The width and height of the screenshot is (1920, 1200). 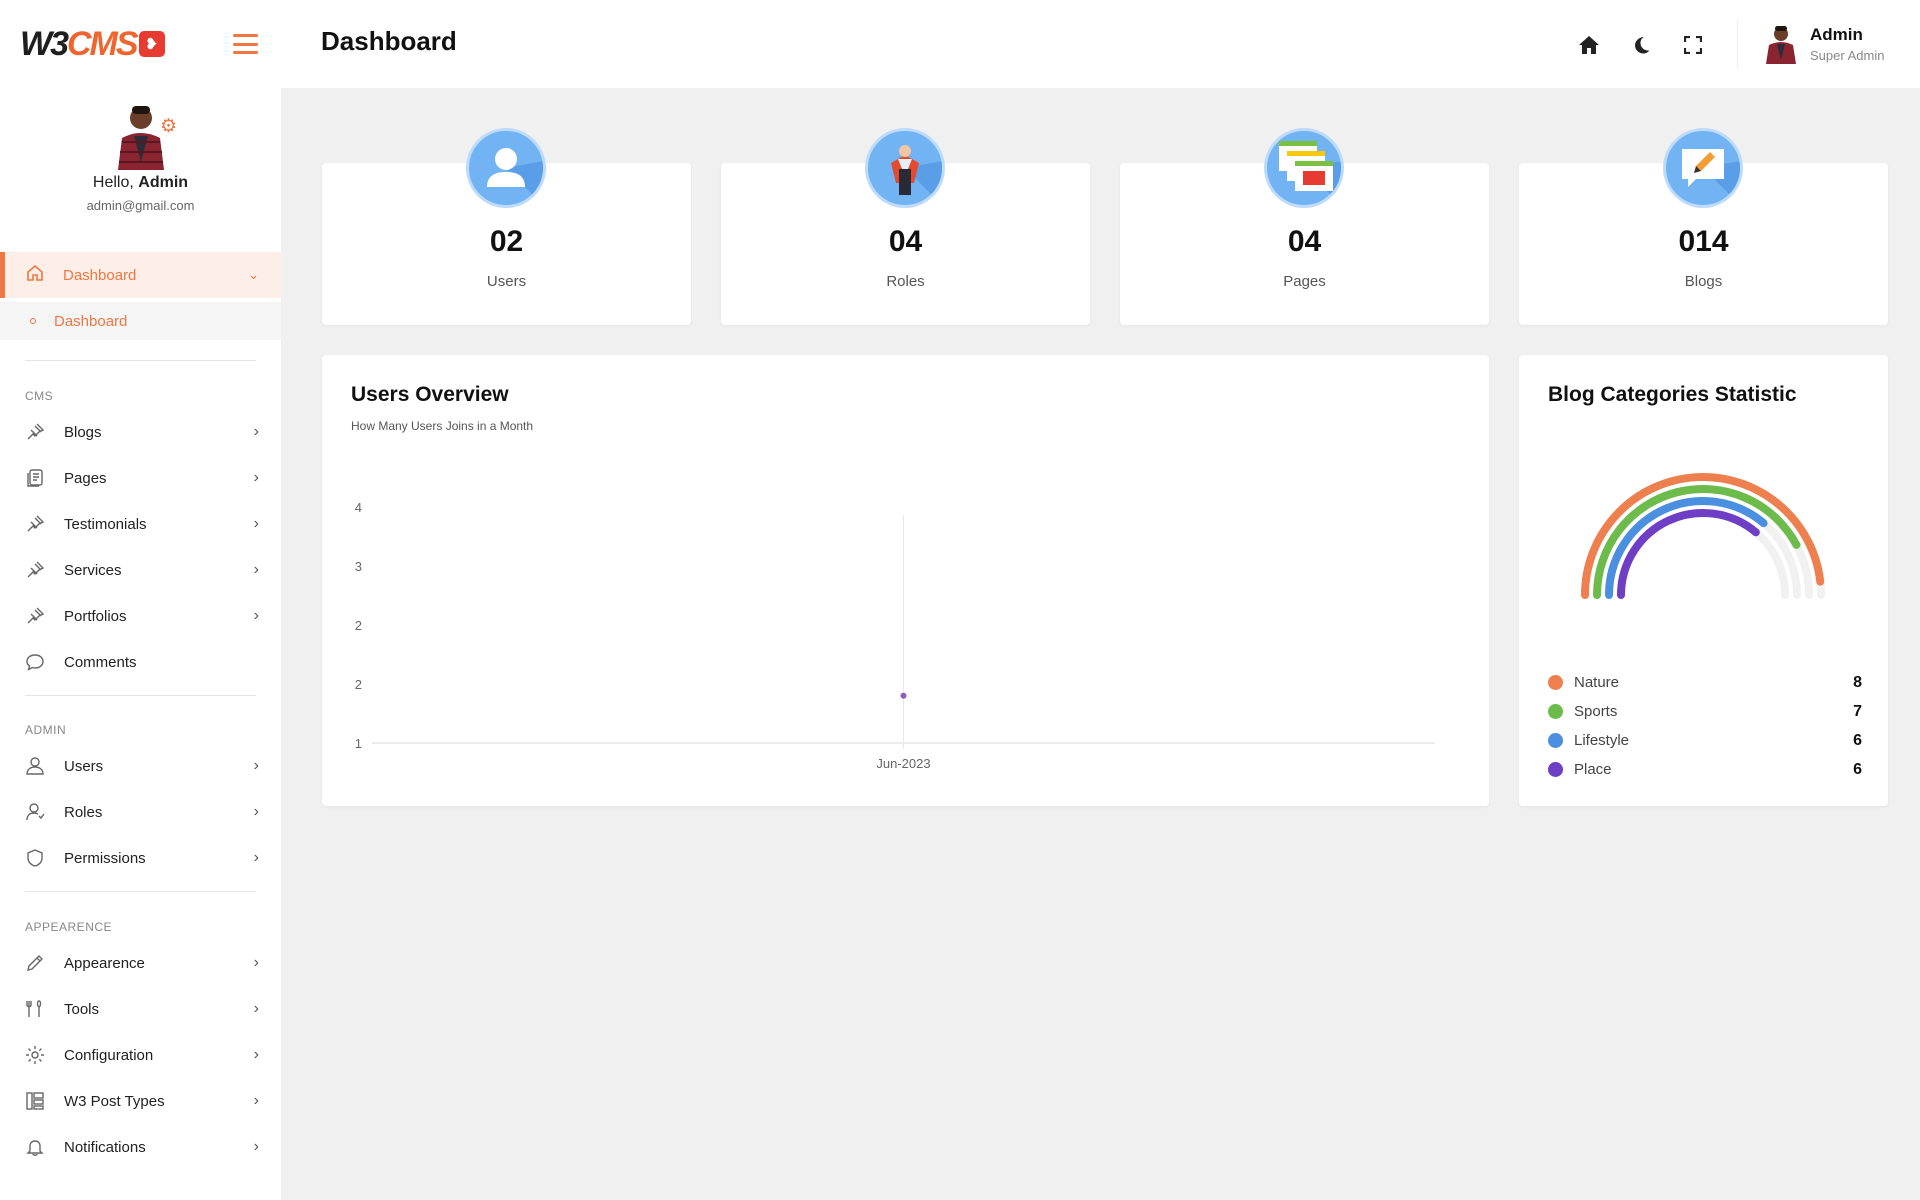 What do you see at coordinates (1824, 44) in the screenshot?
I see `user-menu: Admin Super Admin` at bounding box center [1824, 44].